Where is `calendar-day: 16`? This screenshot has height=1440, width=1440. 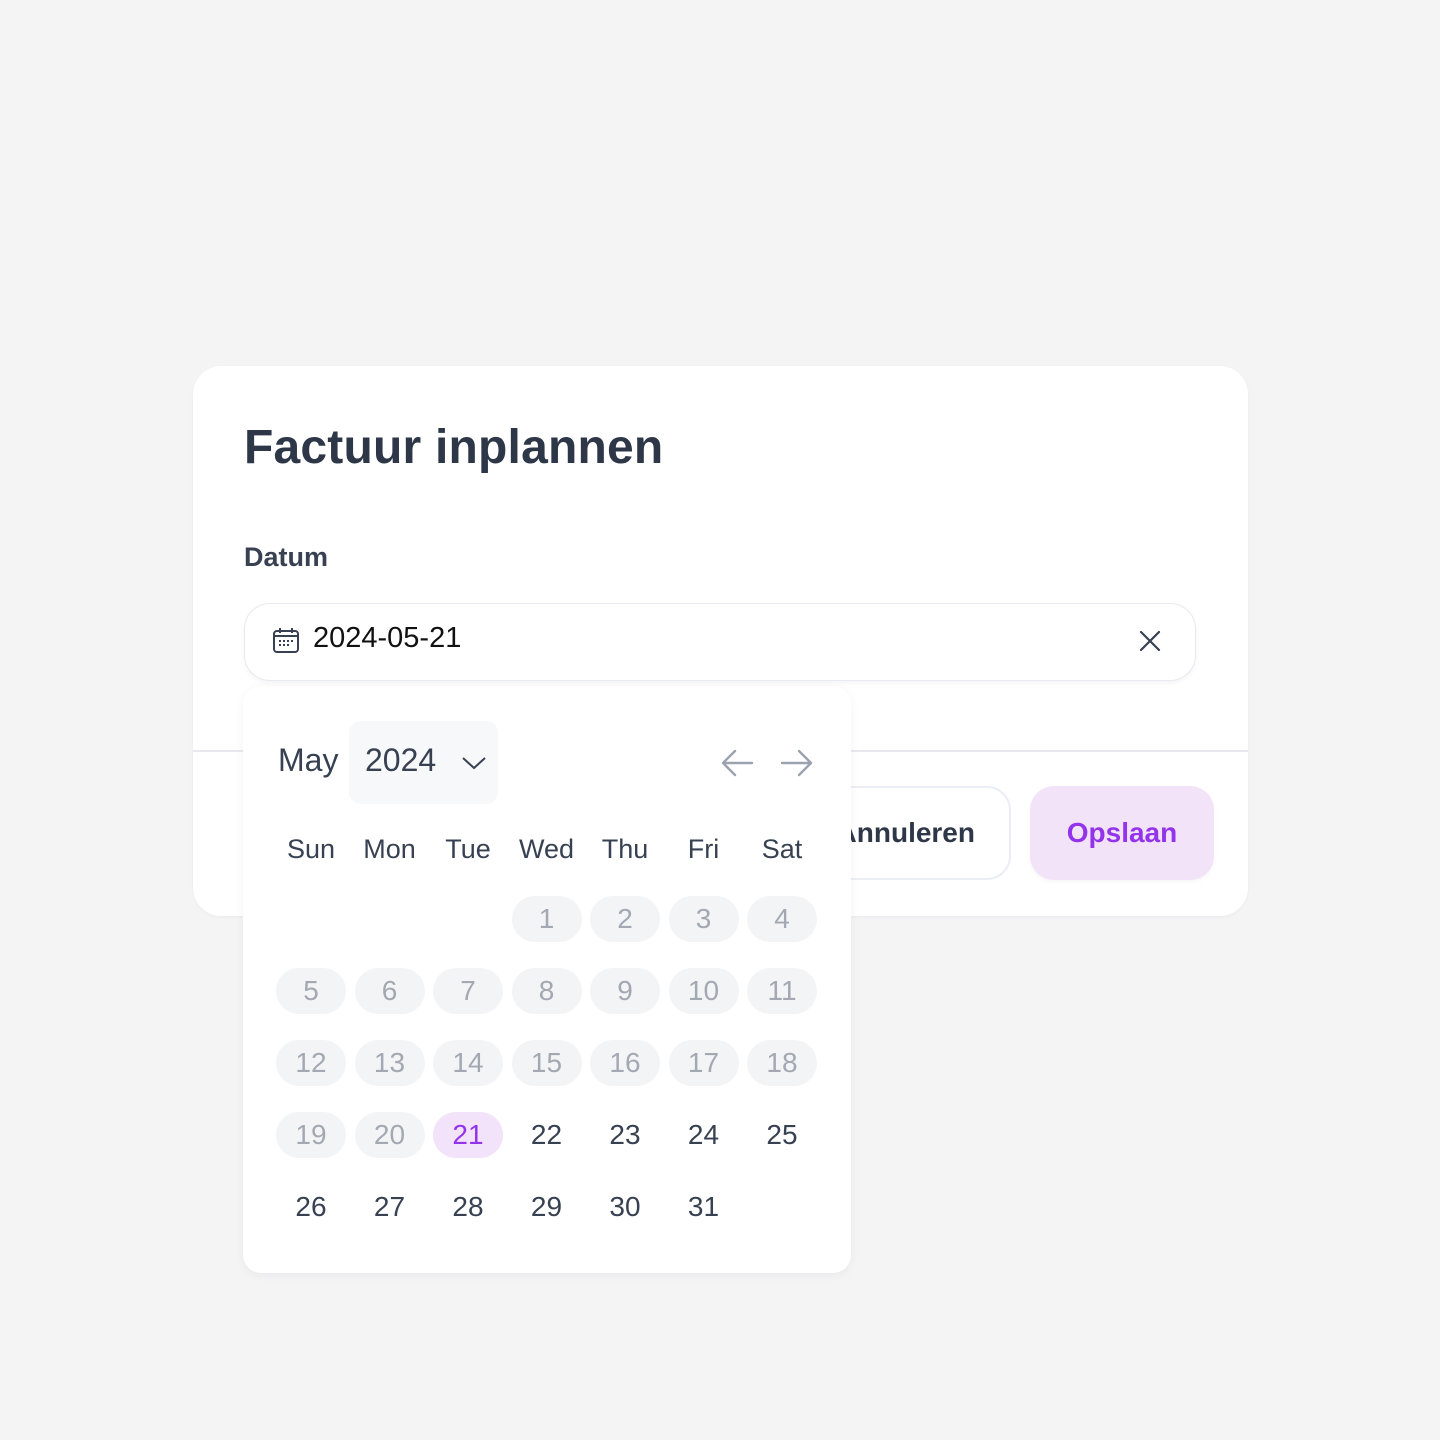
calendar-day: 16 is located at coordinates (625, 1063).